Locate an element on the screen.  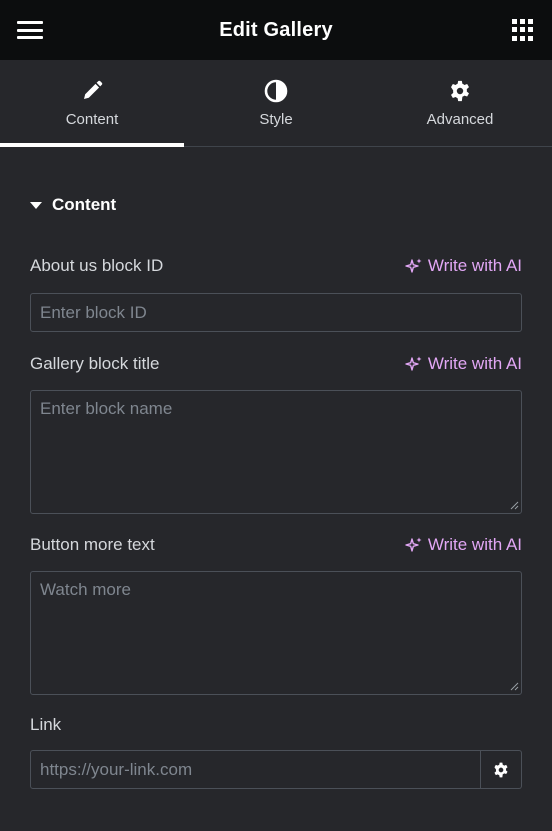
field-label-link: Link is located at coordinates (46, 724).